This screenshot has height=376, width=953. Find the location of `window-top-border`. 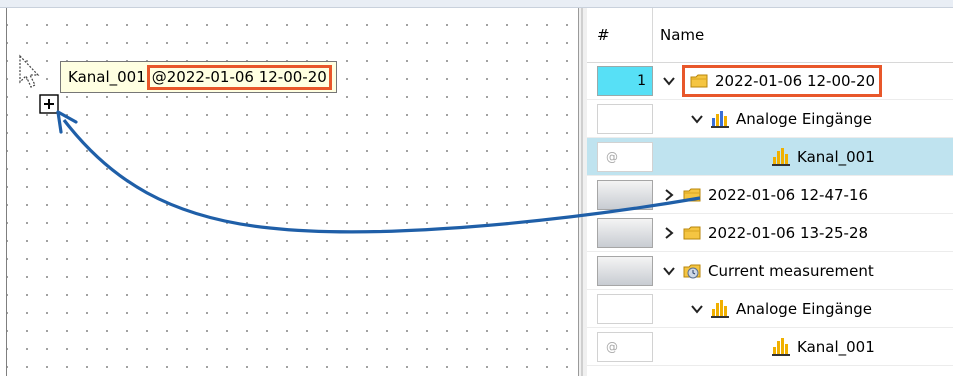

window-top-border is located at coordinates (476, 4).